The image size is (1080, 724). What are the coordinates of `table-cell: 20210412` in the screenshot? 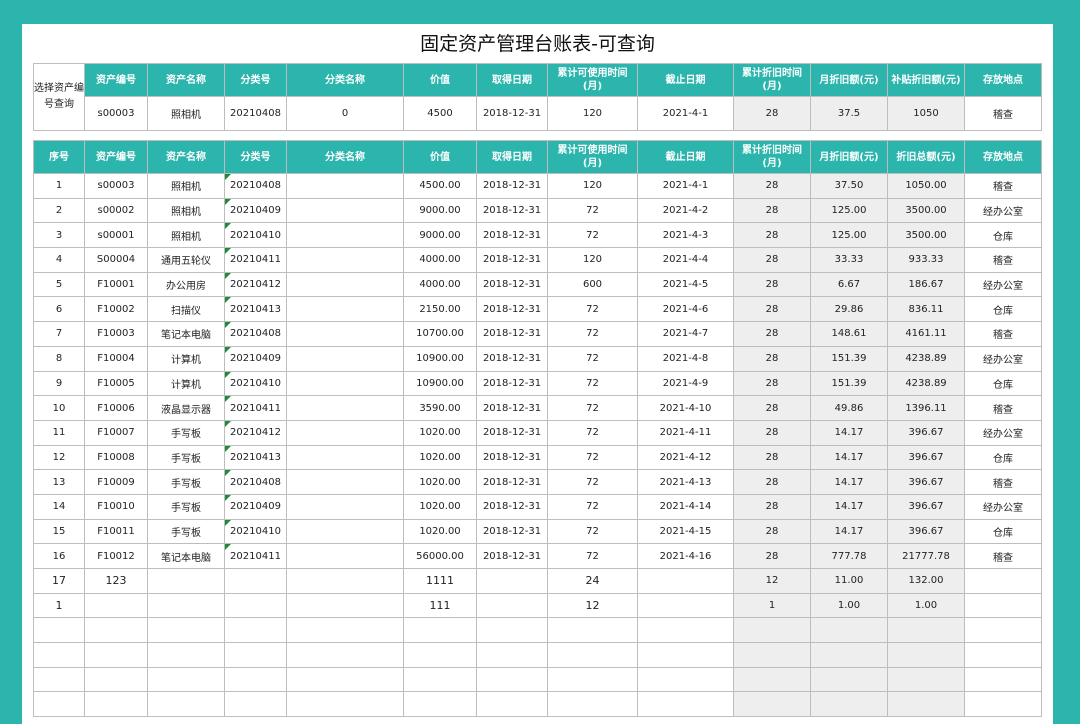 It's located at (255, 432).